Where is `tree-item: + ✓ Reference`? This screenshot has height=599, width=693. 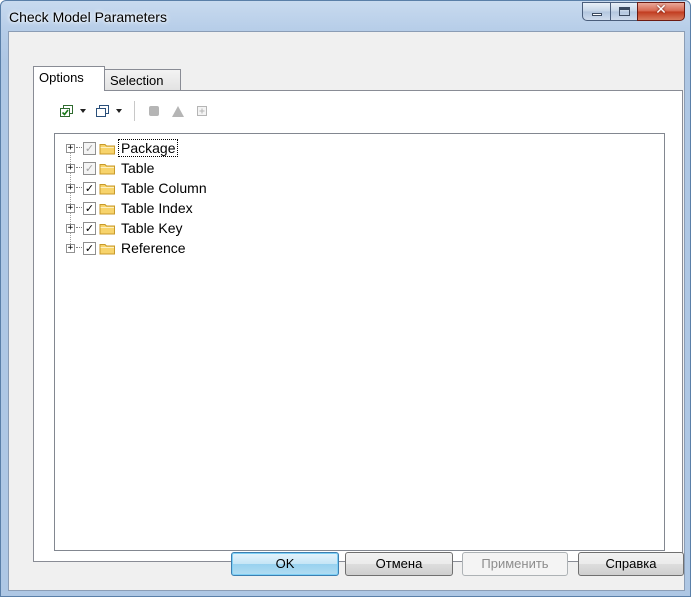 tree-item: + ✓ Reference is located at coordinates (127, 248).